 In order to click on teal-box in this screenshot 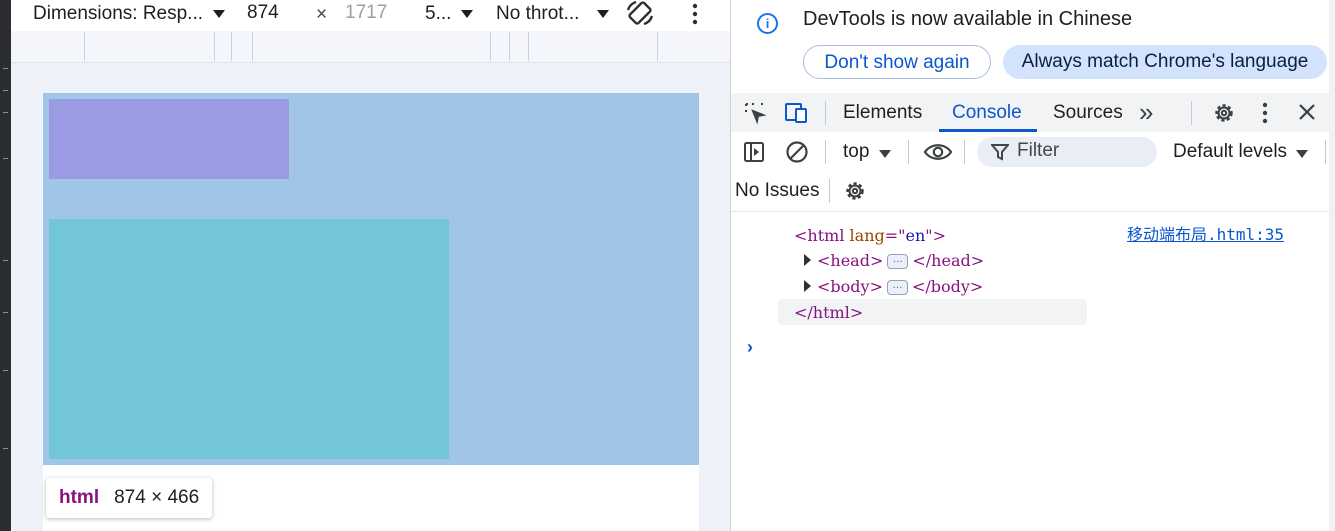, I will do `click(249, 339)`.